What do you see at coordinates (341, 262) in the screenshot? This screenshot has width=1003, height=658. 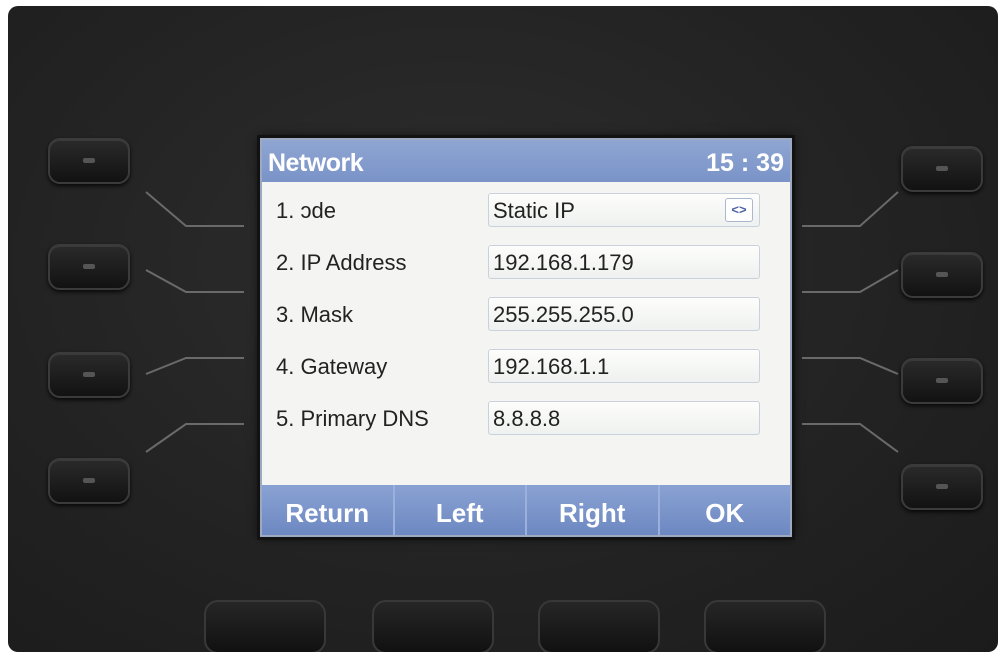 I see `setting-label: 2. IP Address` at bounding box center [341, 262].